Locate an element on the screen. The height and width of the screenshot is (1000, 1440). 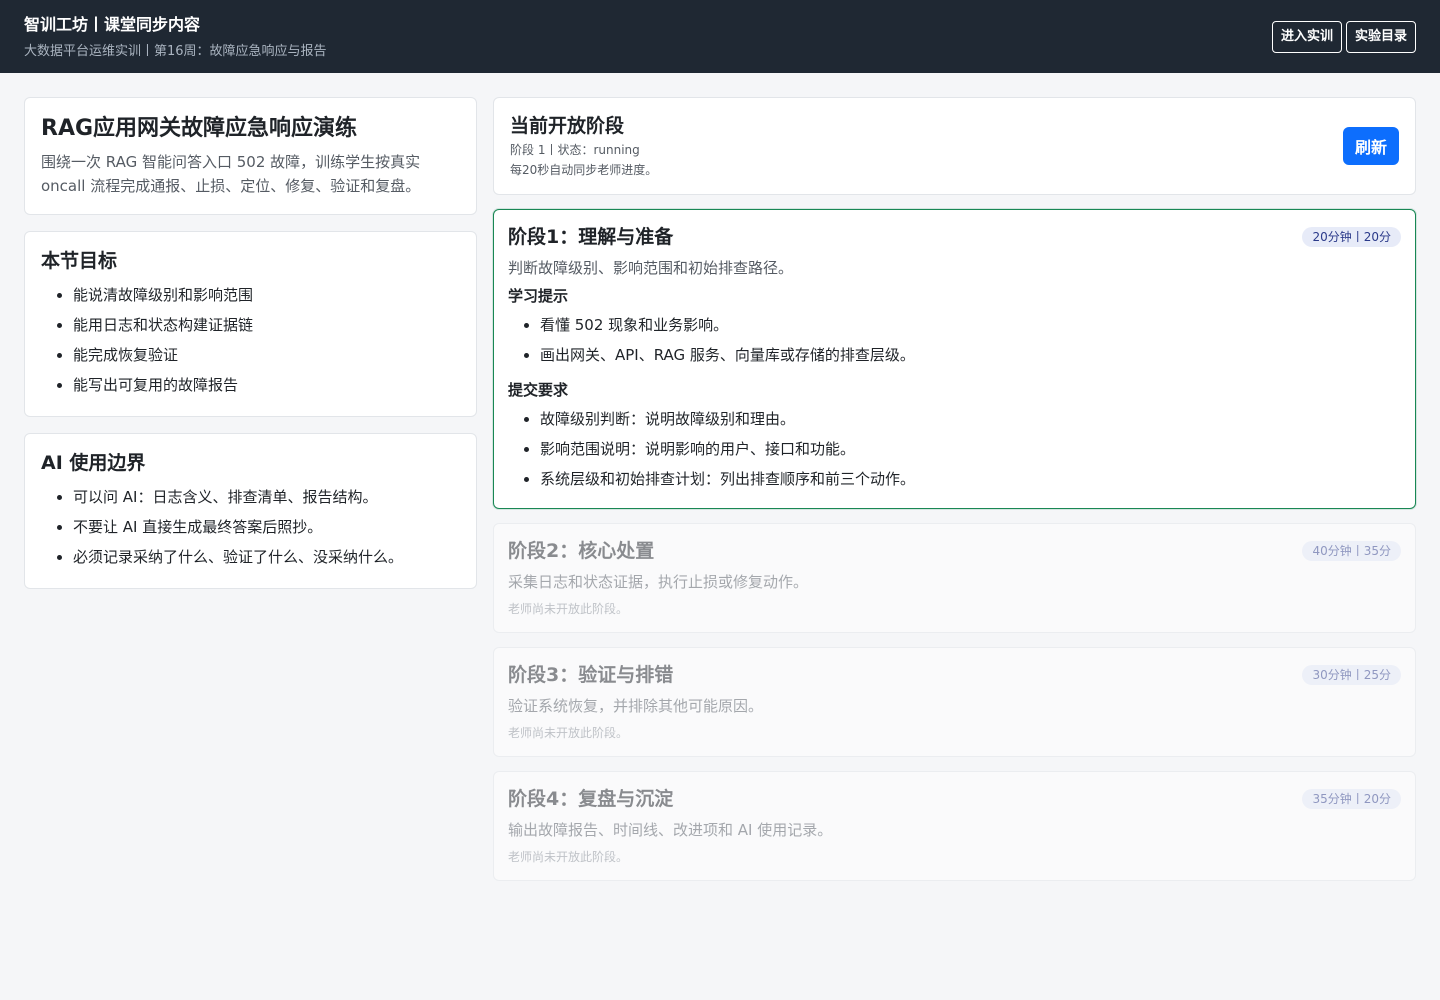
objectives-title: 本节目标 is located at coordinates (79, 261).